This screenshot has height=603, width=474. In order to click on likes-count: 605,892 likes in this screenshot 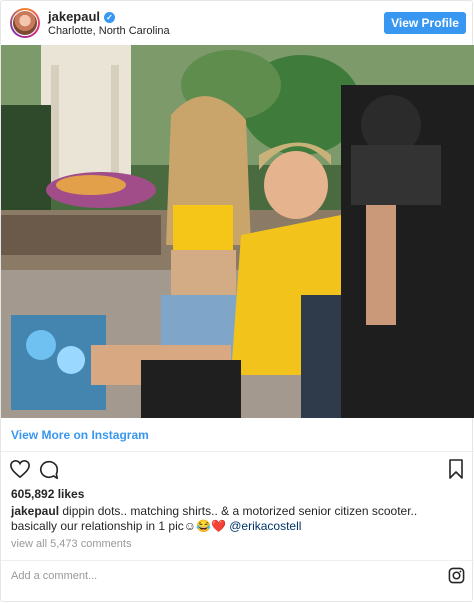, I will do `click(47, 494)`.